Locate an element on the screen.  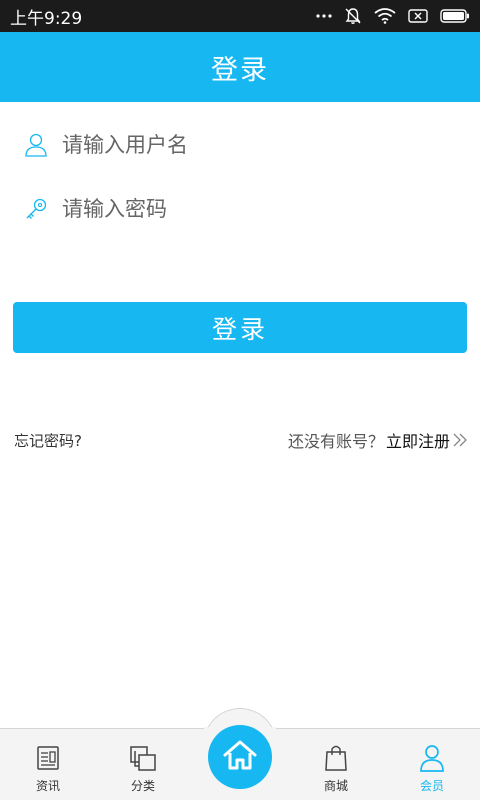
home-icon is located at coordinates (240, 757).